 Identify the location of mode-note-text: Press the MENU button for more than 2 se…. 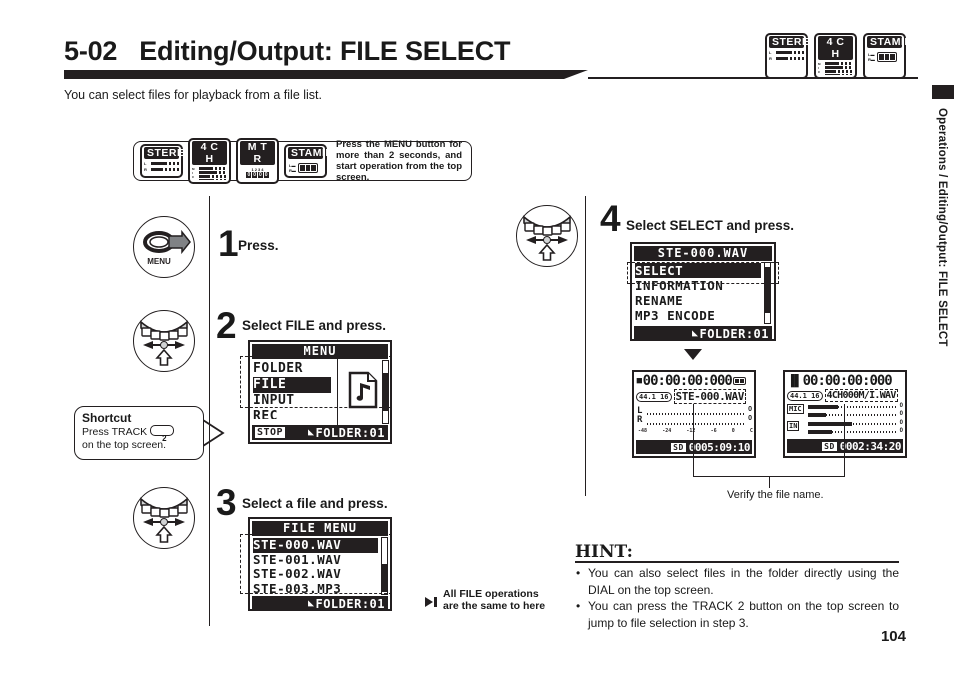
(399, 161).